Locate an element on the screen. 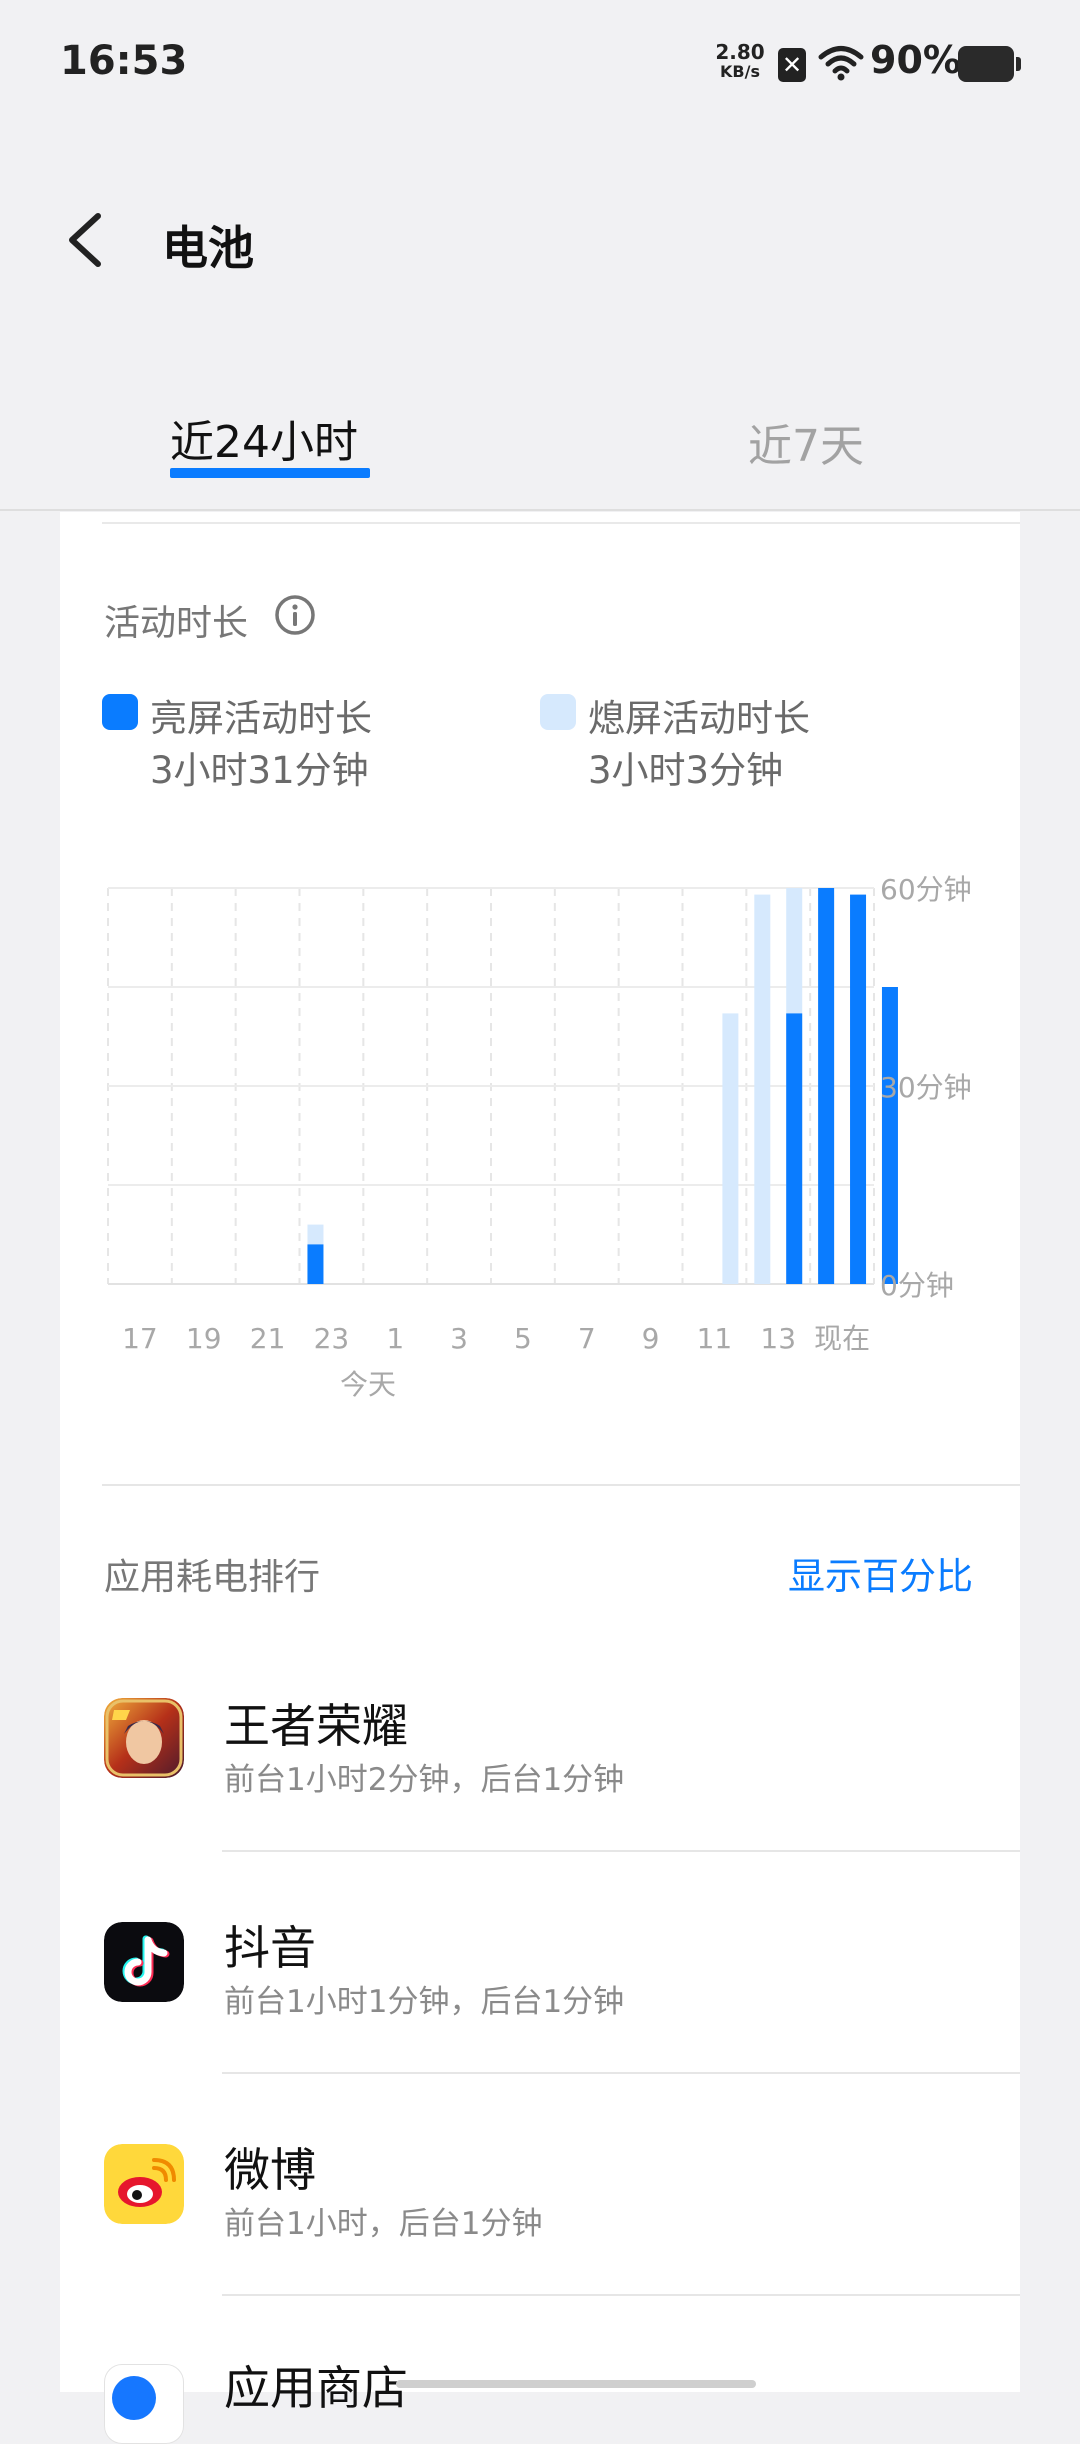 This screenshot has height=2444, width=1080. battery-icon is located at coordinates (986, 64).